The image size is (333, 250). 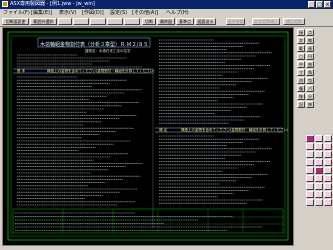 I want to click on close-button: ×, so click(x=327, y=4).